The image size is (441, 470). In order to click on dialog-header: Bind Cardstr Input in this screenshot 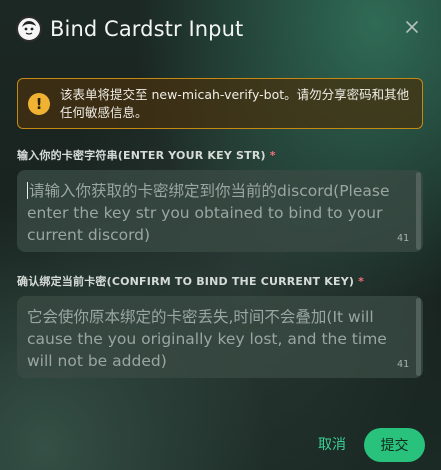, I will do `click(129, 29)`.